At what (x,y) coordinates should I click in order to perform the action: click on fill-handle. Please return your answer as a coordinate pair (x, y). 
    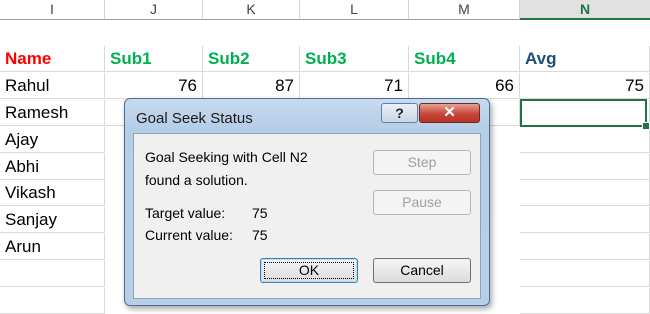
    Looking at the image, I should click on (646, 126).